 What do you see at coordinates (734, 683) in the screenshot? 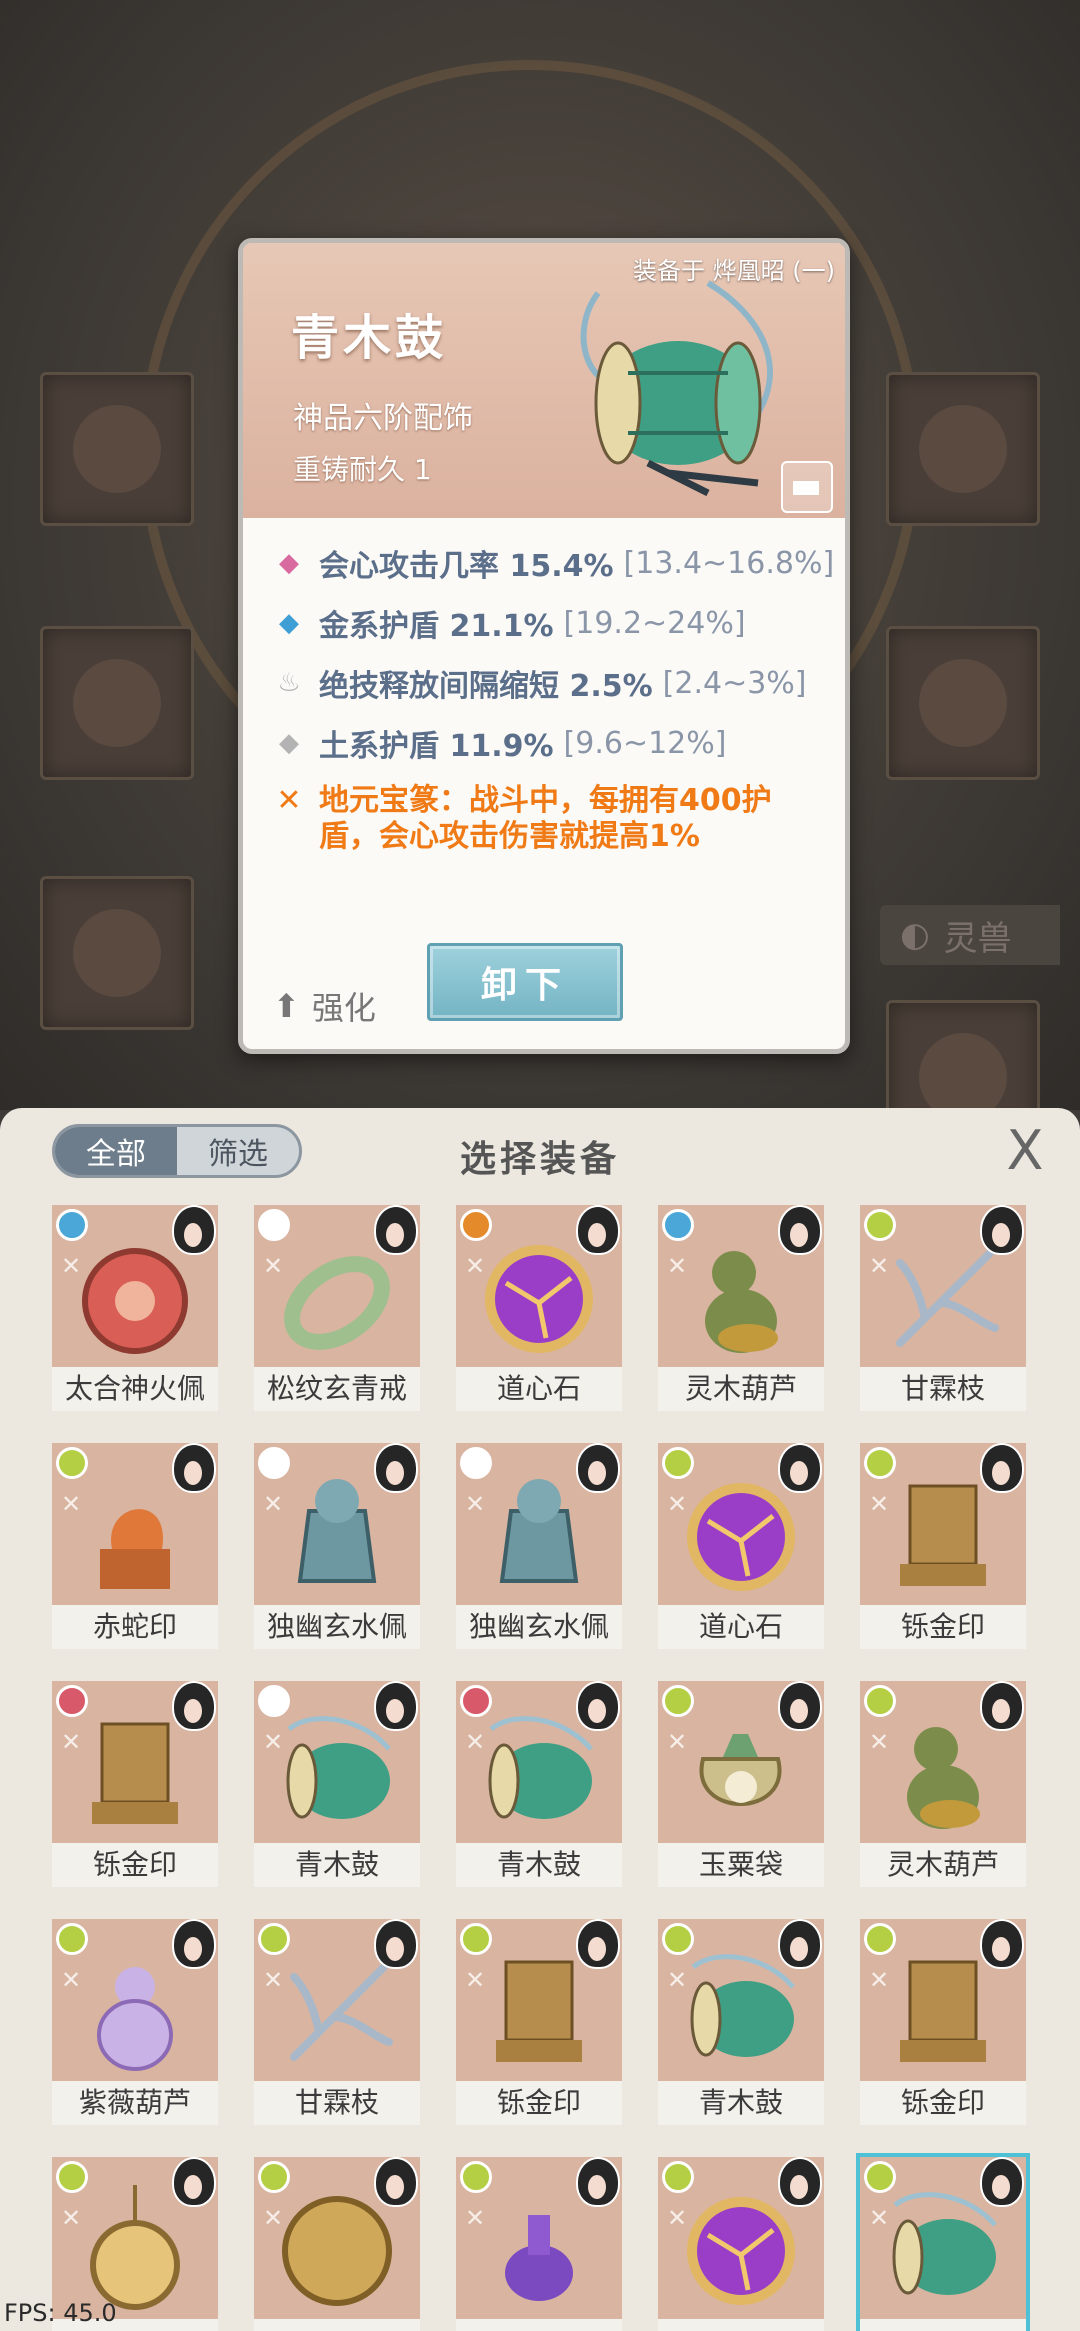
I see `stat-range: [2.4~3%]` at bounding box center [734, 683].